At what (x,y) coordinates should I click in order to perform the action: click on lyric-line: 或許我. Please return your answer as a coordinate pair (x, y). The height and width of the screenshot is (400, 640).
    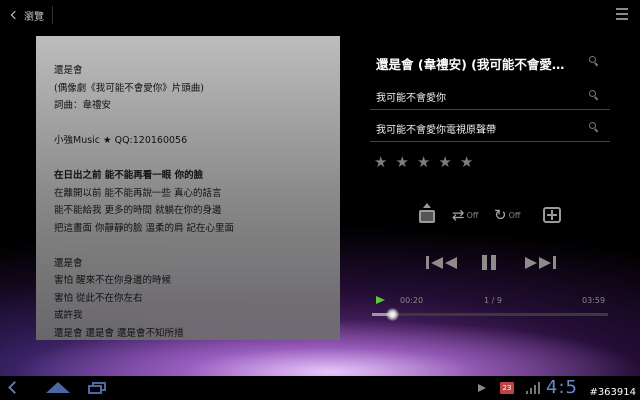
    Looking at the image, I should click on (68, 315).